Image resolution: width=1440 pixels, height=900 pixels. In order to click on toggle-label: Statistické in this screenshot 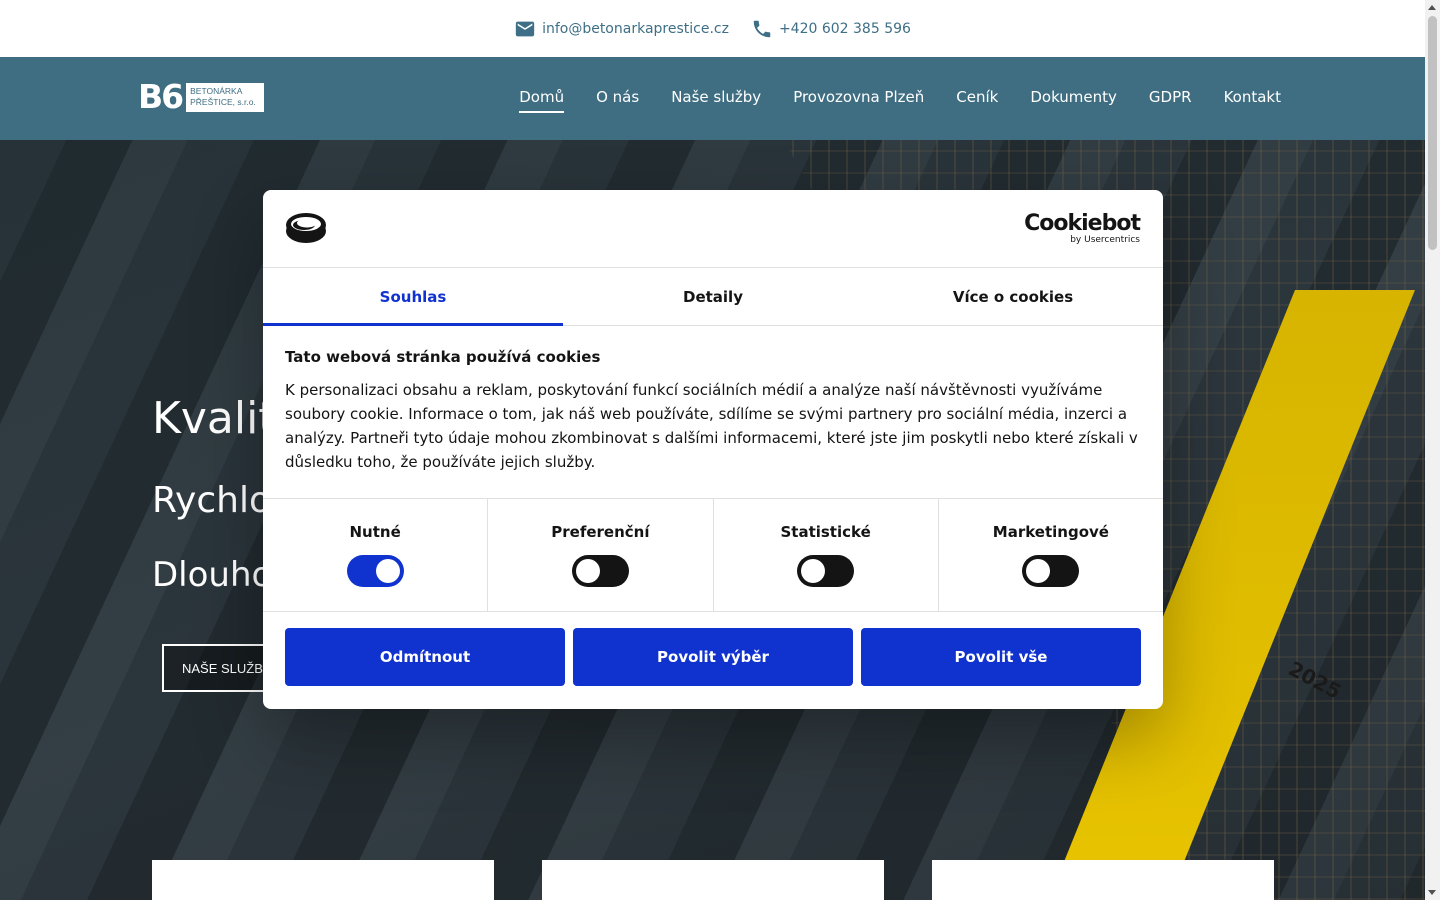, I will do `click(825, 532)`.